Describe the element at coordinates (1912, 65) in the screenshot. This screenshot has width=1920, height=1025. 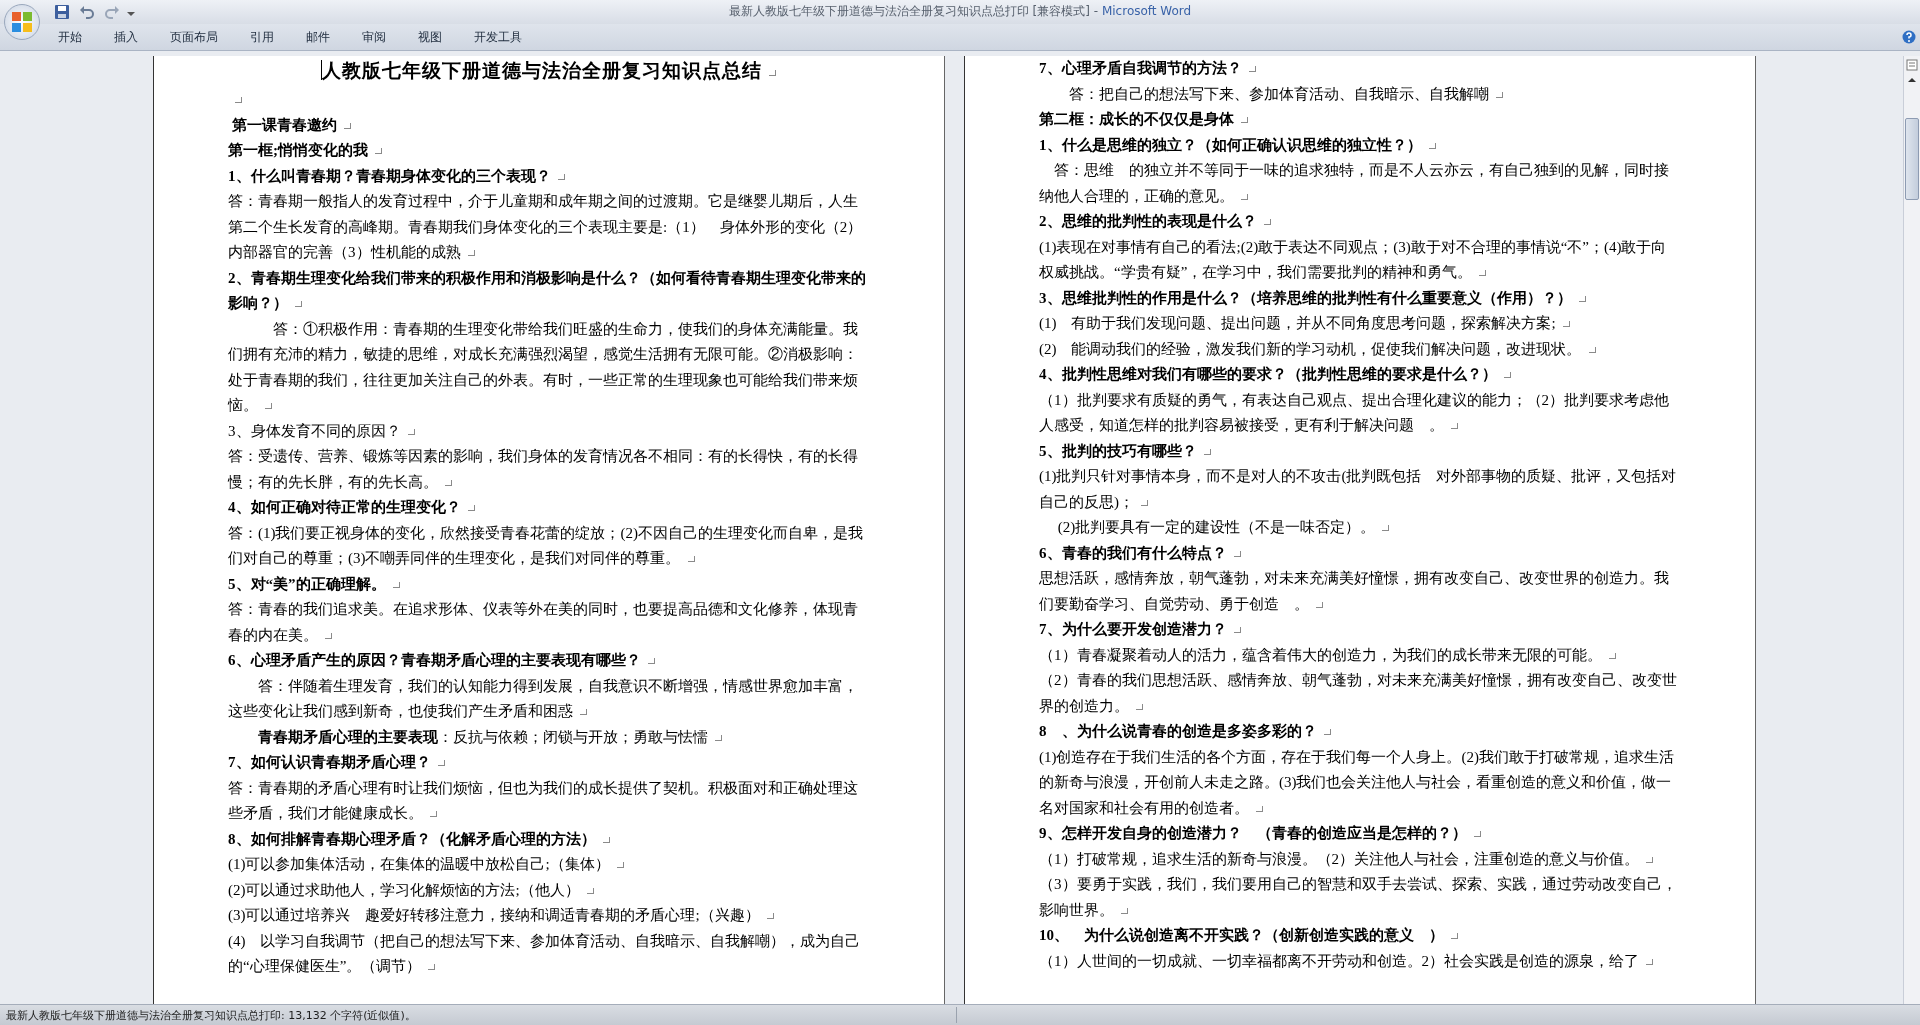
I see `ruler-toggle-icon` at that location.